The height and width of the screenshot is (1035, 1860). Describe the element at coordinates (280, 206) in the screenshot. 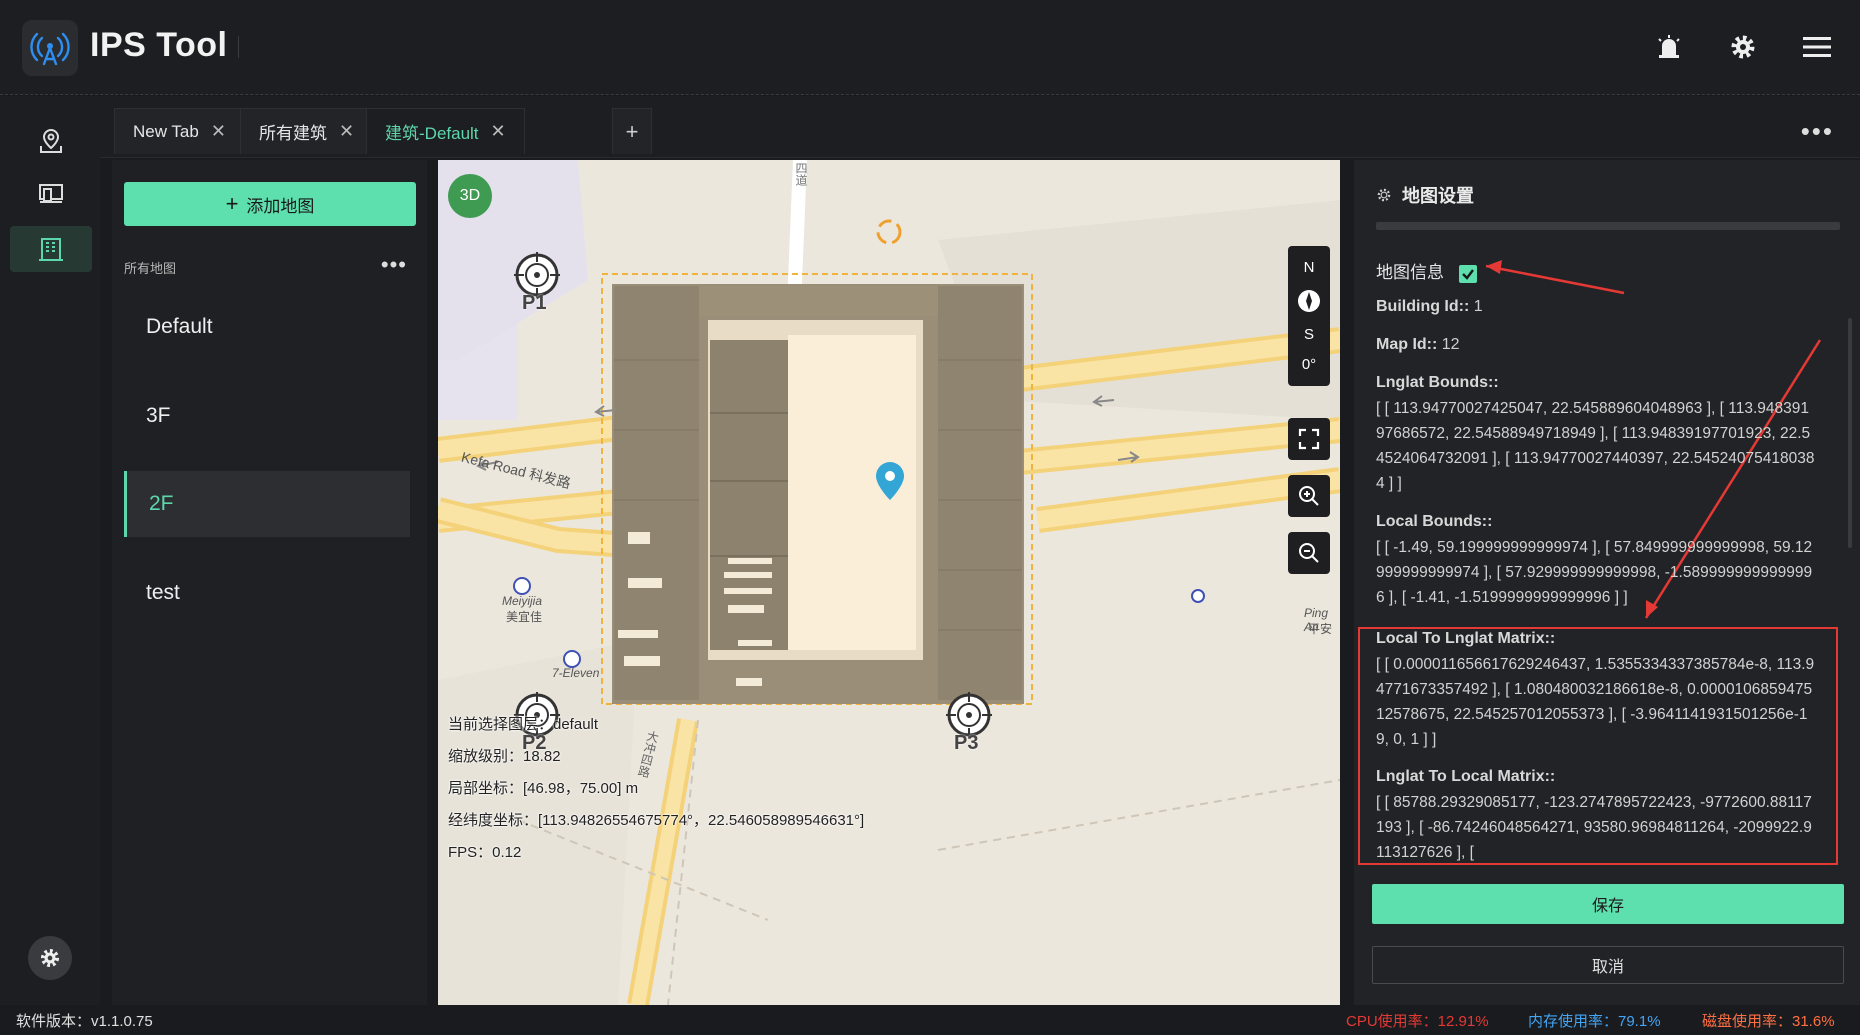

I see `add-map-label: 添加地图` at that location.